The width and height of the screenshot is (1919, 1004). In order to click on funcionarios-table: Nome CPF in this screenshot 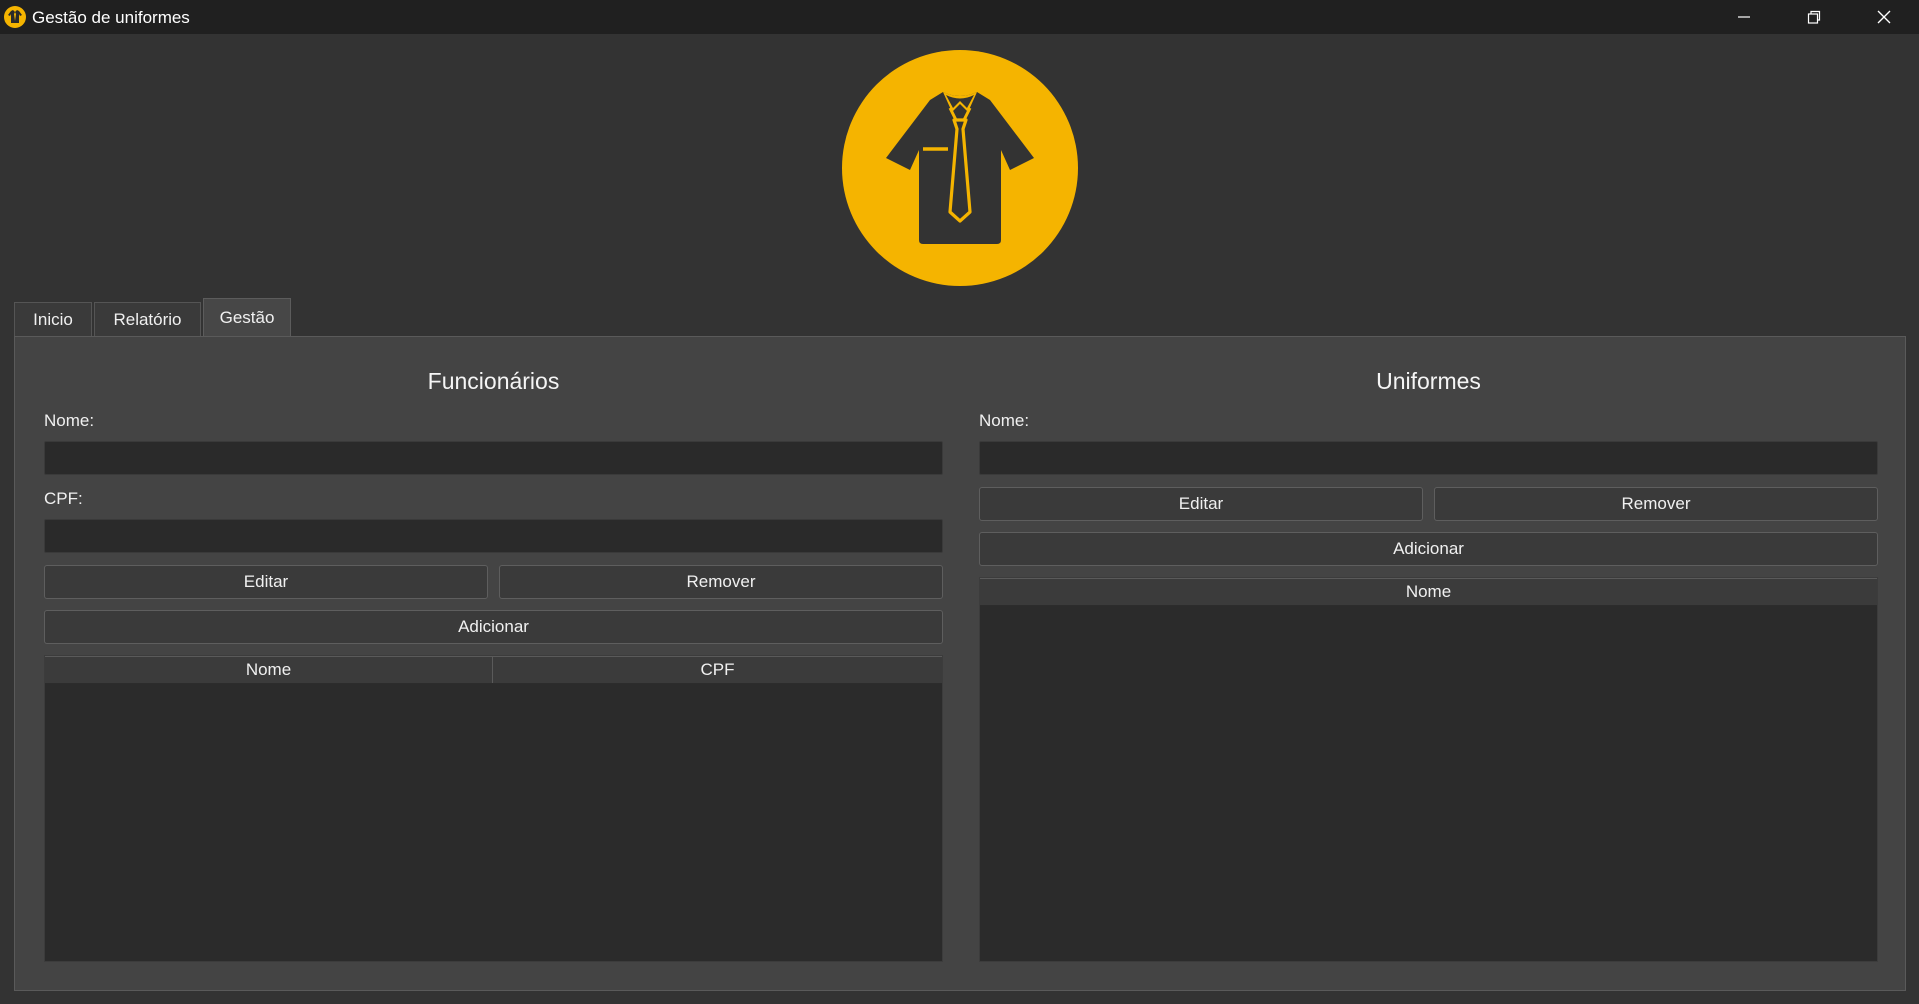, I will do `click(493, 808)`.